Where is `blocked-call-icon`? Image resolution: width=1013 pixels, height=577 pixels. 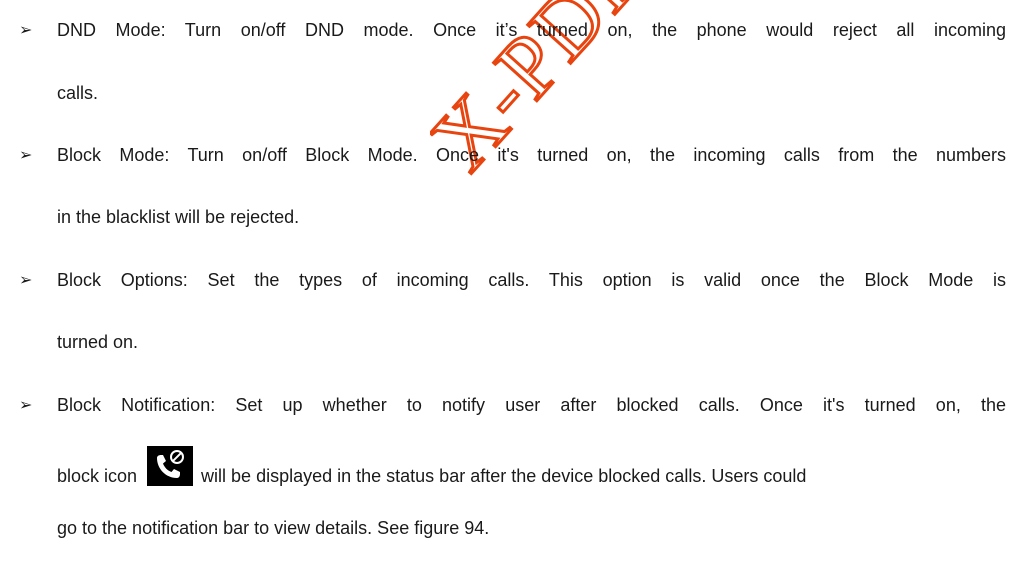 blocked-call-icon is located at coordinates (170, 466).